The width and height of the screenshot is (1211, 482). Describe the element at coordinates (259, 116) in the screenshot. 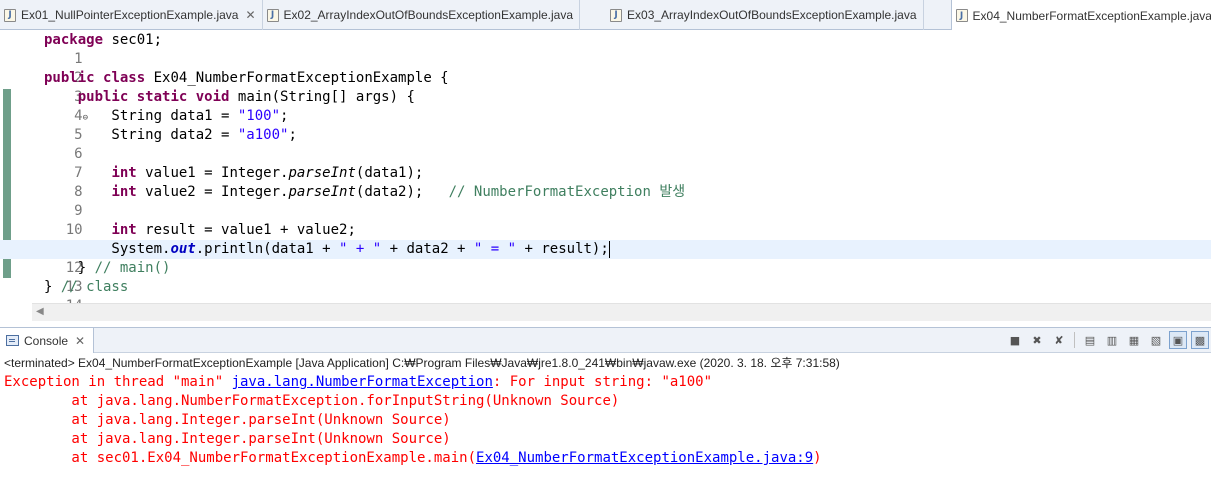

I see `string-literal: "100"` at that location.